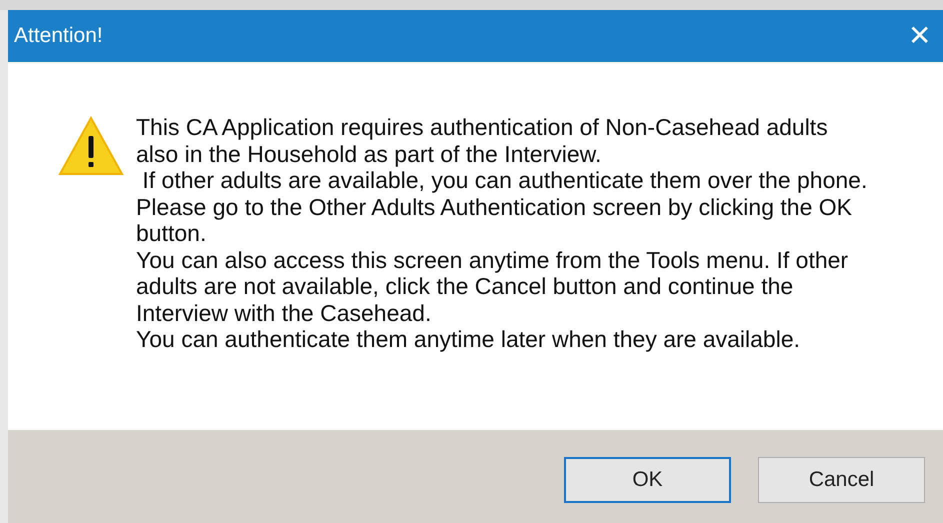  Describe the element at coordinates (504, 180) in the screenshot. I see `message-text: If other adults are available, you can authenticate them over the phone.` at that location.